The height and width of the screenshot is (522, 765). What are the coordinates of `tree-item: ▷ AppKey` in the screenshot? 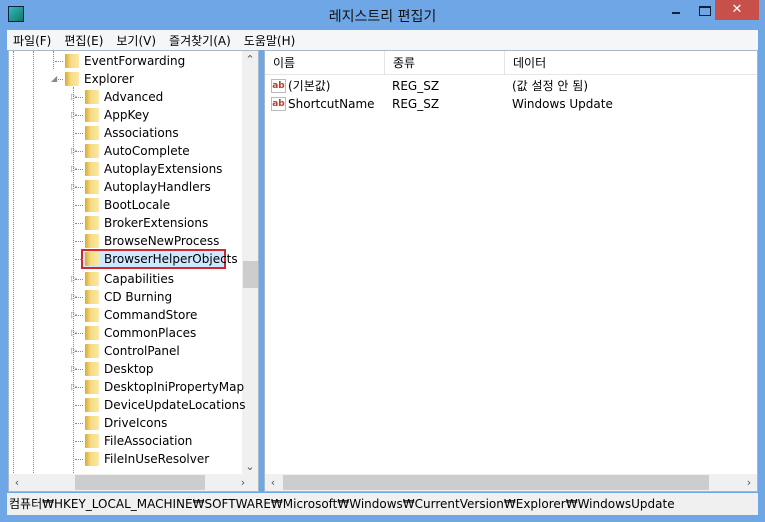 It's located at (125, 115).